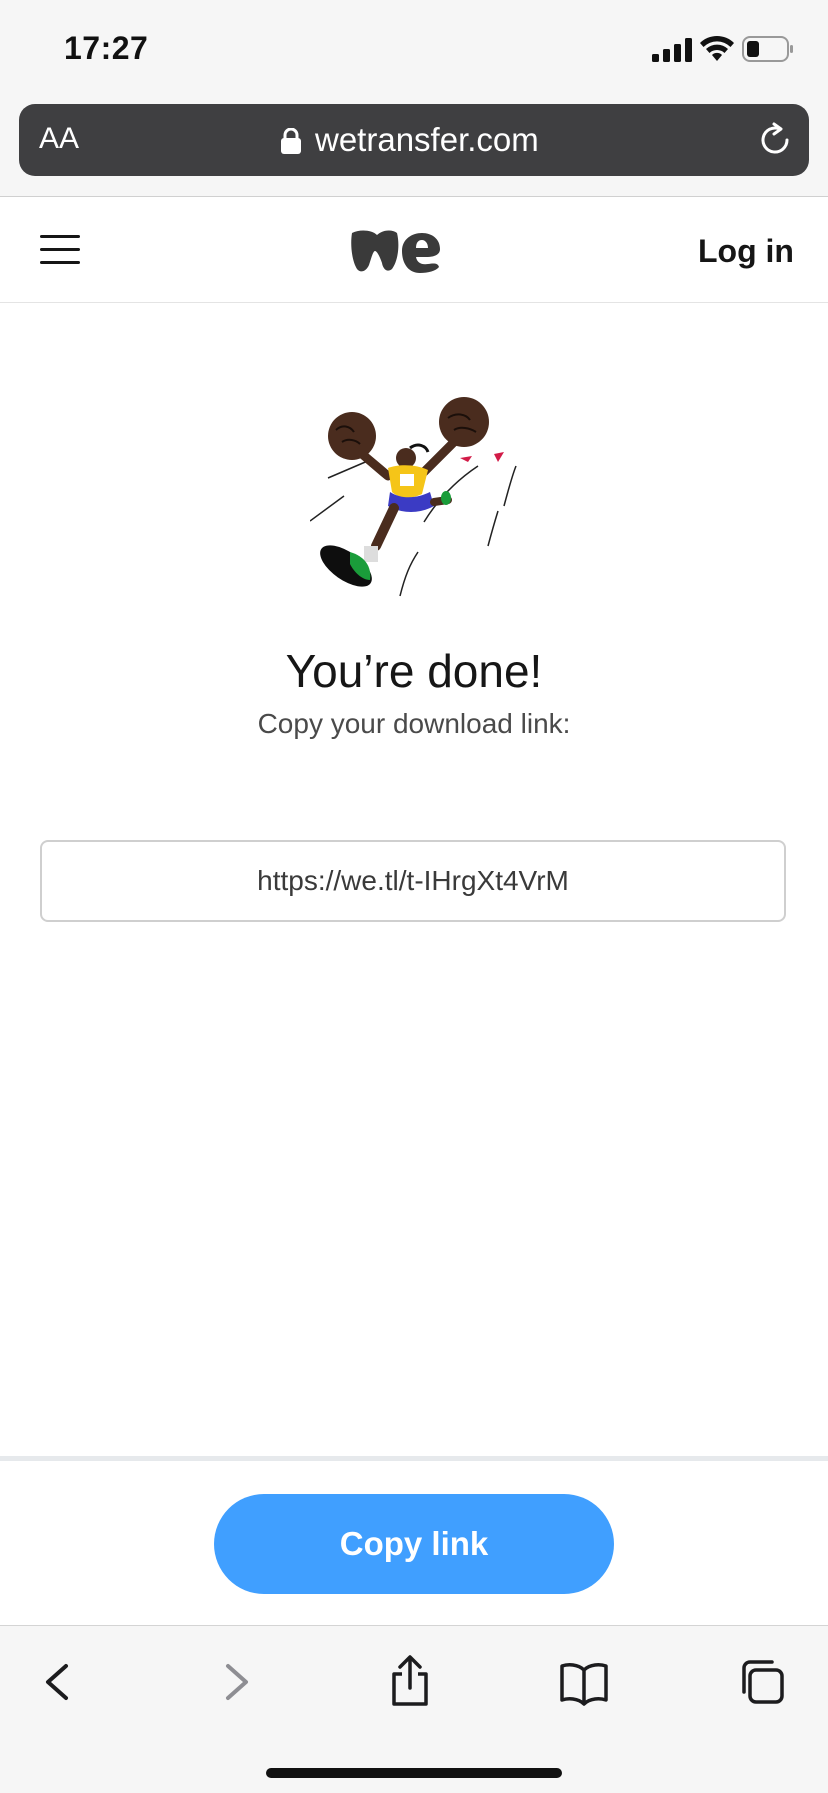 The width and height of the screenshot is (828, 1793). What do you see at coordinates (414, 48) in the screenshot?
I see `status-bar: 17:27` at bounding box center [414, 48].